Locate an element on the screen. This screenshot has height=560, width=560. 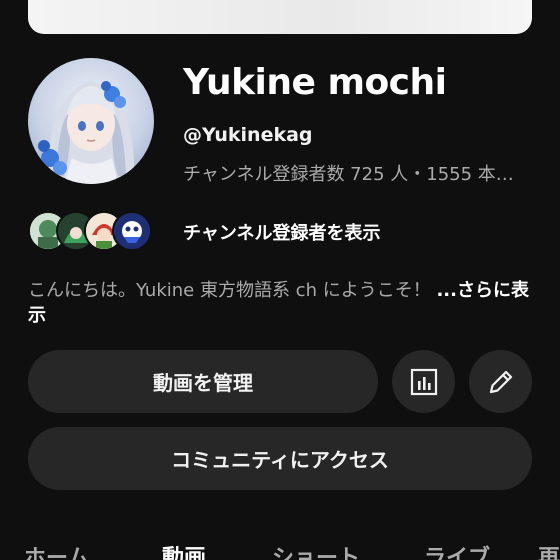
view-subscribers-label: チャンネル登録者を表示 is located at coordinates (282, 233).